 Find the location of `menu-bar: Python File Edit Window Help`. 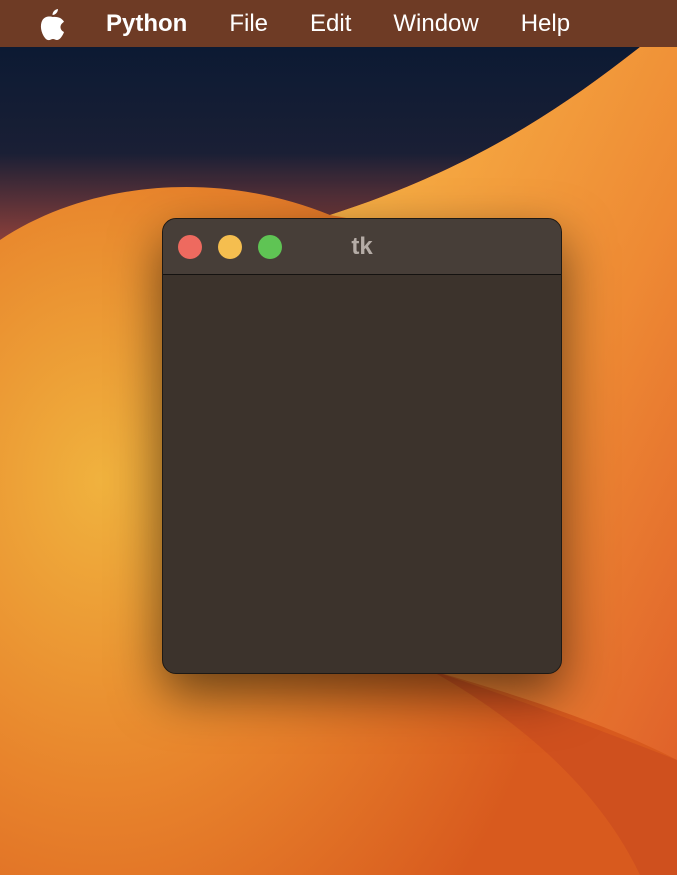

menu-bar: Python File Edit Window Help is located at coordinates (338, 23).